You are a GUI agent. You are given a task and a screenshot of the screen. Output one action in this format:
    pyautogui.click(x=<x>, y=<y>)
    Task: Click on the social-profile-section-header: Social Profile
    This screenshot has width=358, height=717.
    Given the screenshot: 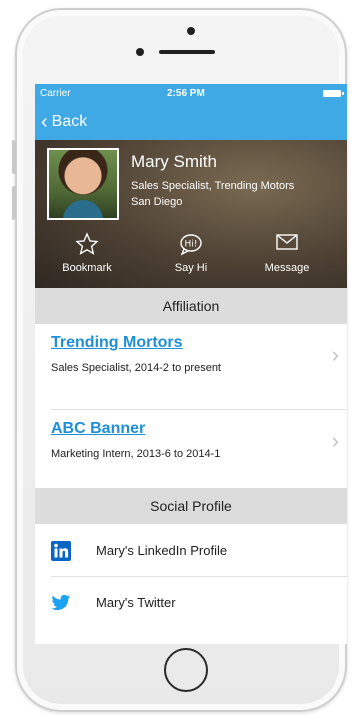 What is the action you would take?
    pyautogui.click(x=191, y=506)
    